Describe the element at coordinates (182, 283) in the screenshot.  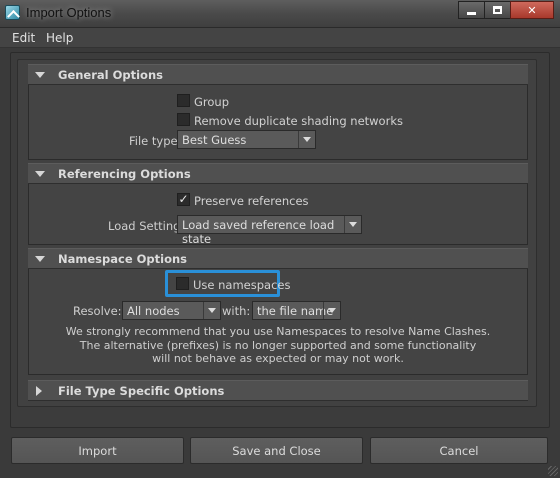
I see `use-namespaces-checkbox` at that location.